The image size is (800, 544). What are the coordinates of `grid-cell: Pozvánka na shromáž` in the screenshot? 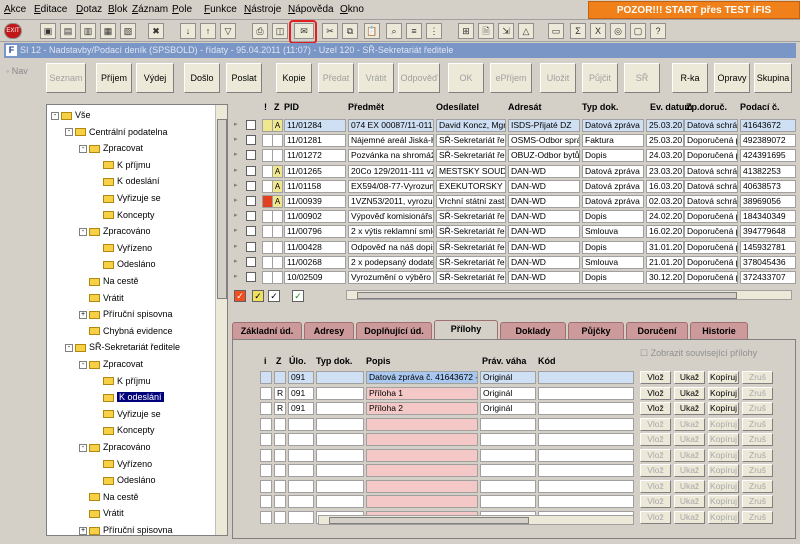 It's located at (391, 156).